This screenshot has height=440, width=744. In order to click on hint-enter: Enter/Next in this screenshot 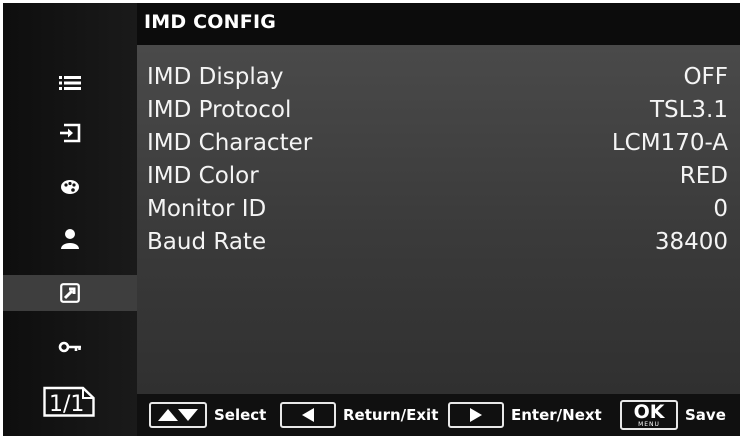, I will do `click(525, 415)`.